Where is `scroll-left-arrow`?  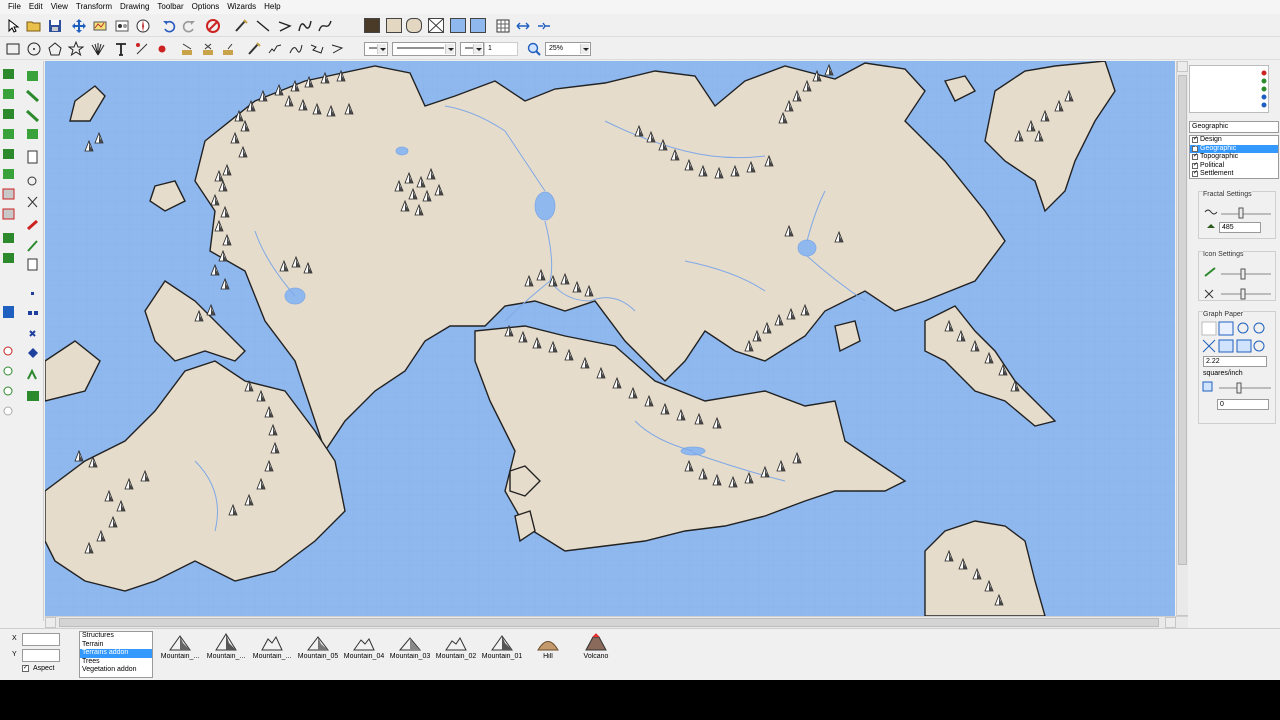 scroll-left-arrow is located at coordinates (50, 622).